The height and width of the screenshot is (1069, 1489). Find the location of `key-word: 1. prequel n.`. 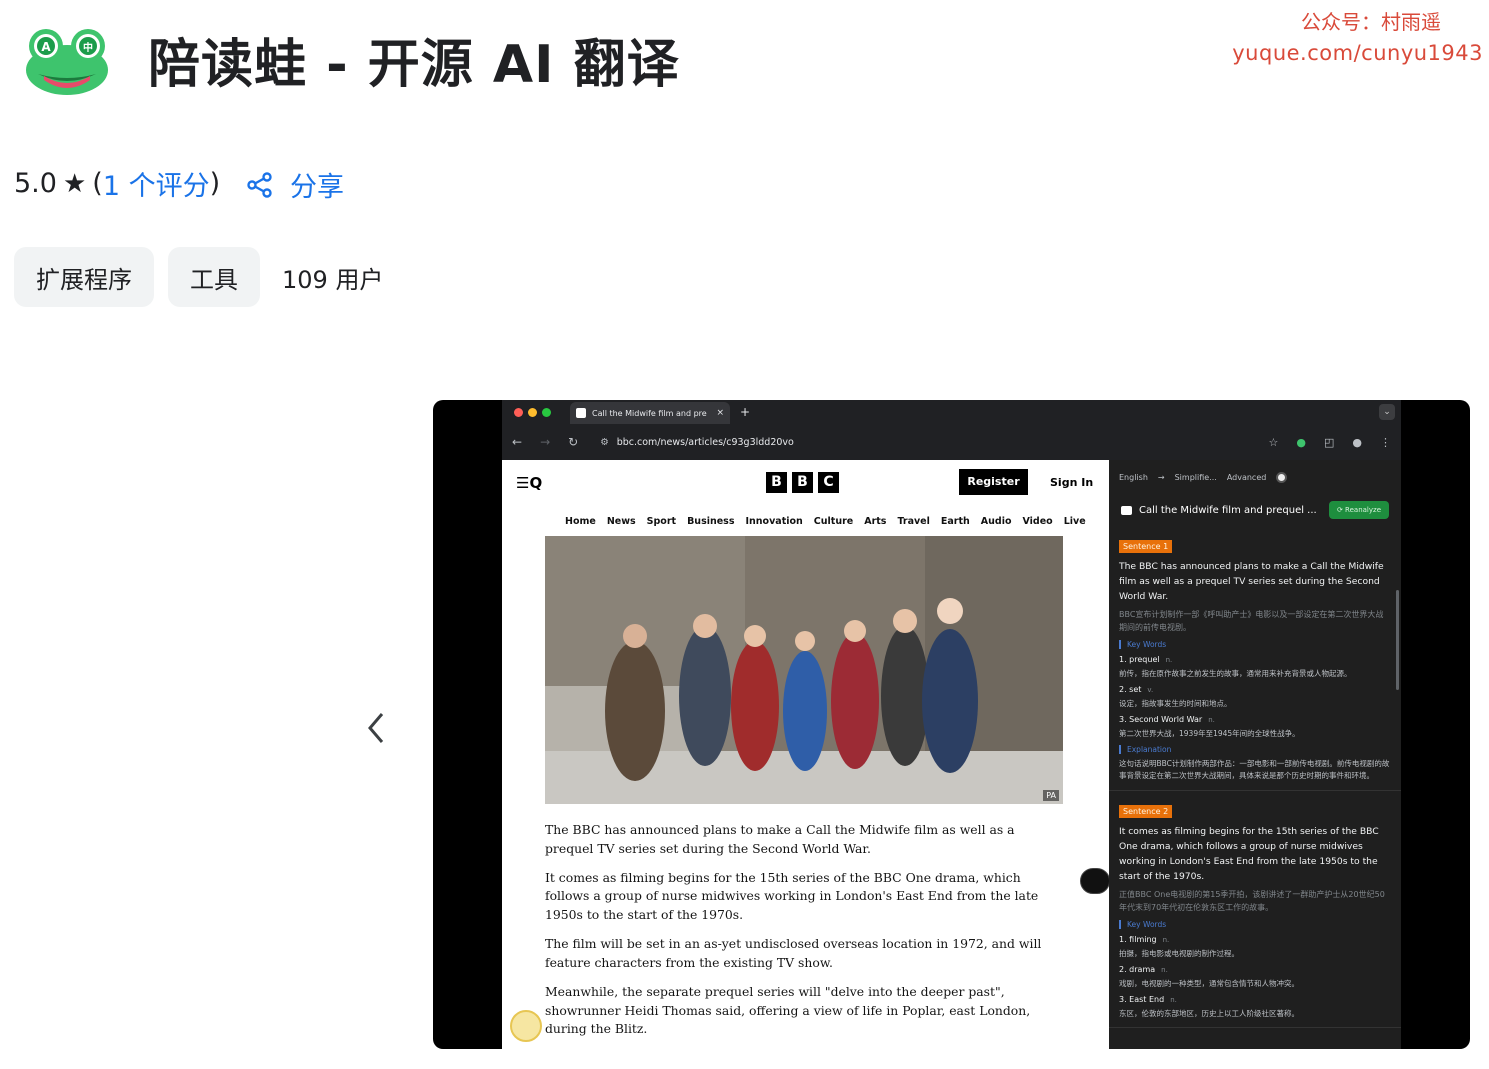

key-word: 1. prequel n. is located at coordinates (1255, 659).